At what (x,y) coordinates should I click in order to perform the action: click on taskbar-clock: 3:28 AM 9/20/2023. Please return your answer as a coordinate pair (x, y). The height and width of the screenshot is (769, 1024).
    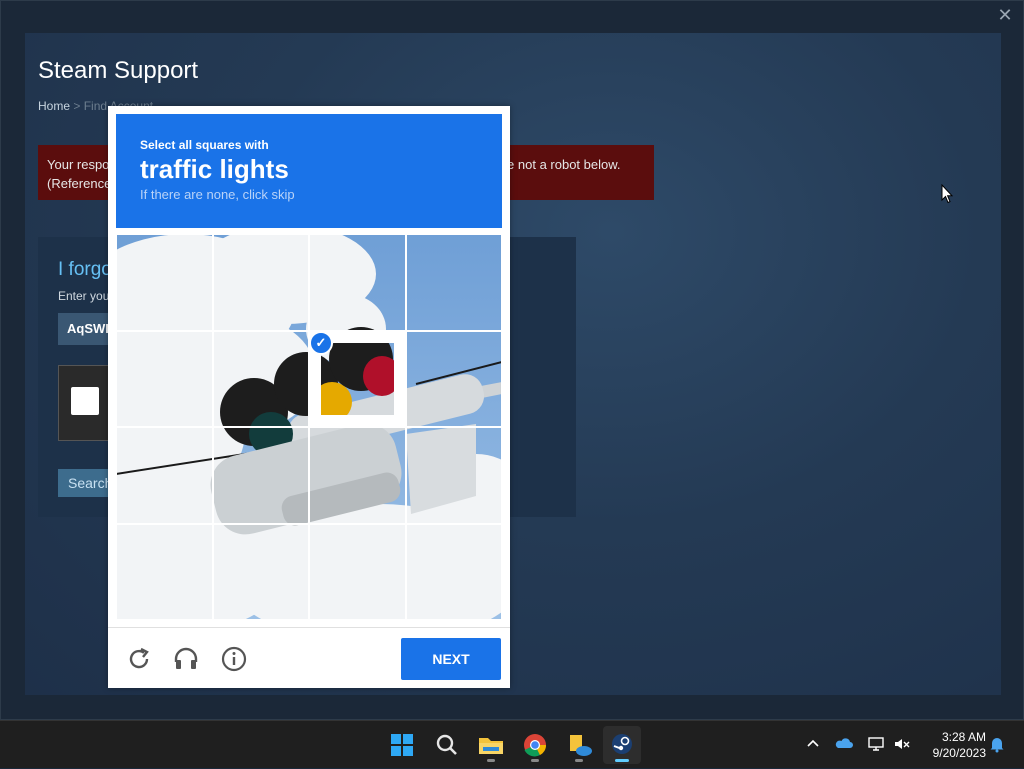
    Looking at the image, I should click on (953, 745).